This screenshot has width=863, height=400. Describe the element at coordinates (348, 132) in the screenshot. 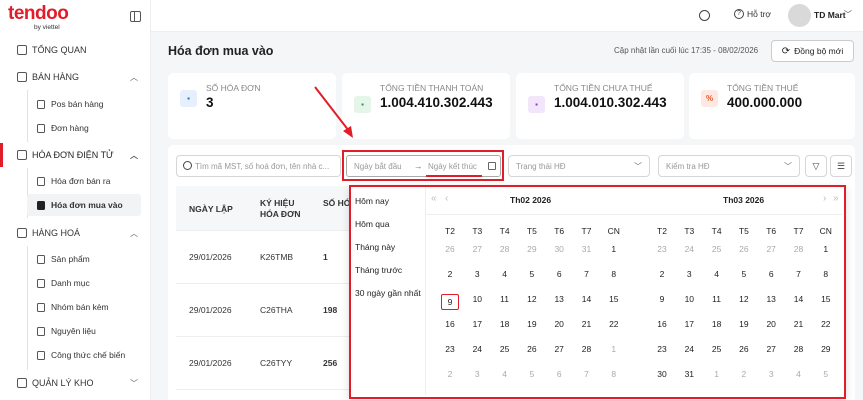

I see `annotation-arrowhead` at that location.